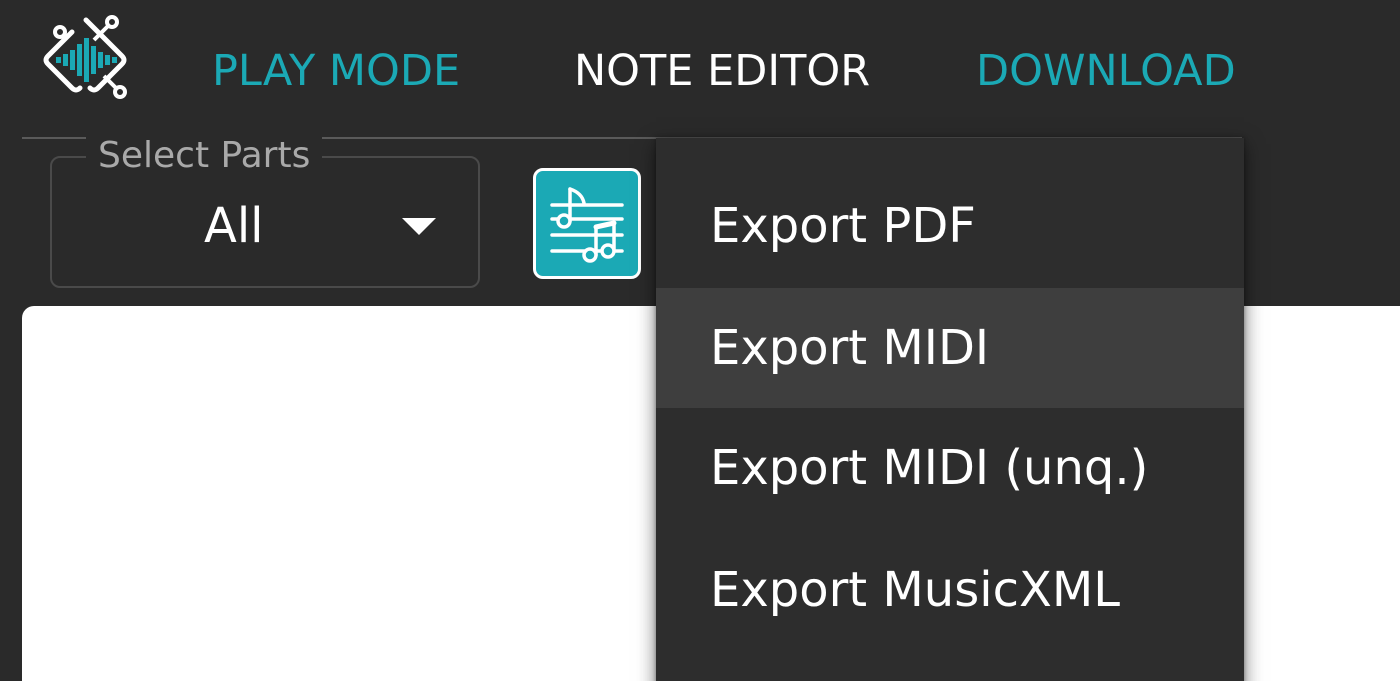 The image size is (1400, 681). I want to click on menu-item-export-midi: Export MIDI, so click(950, 348).